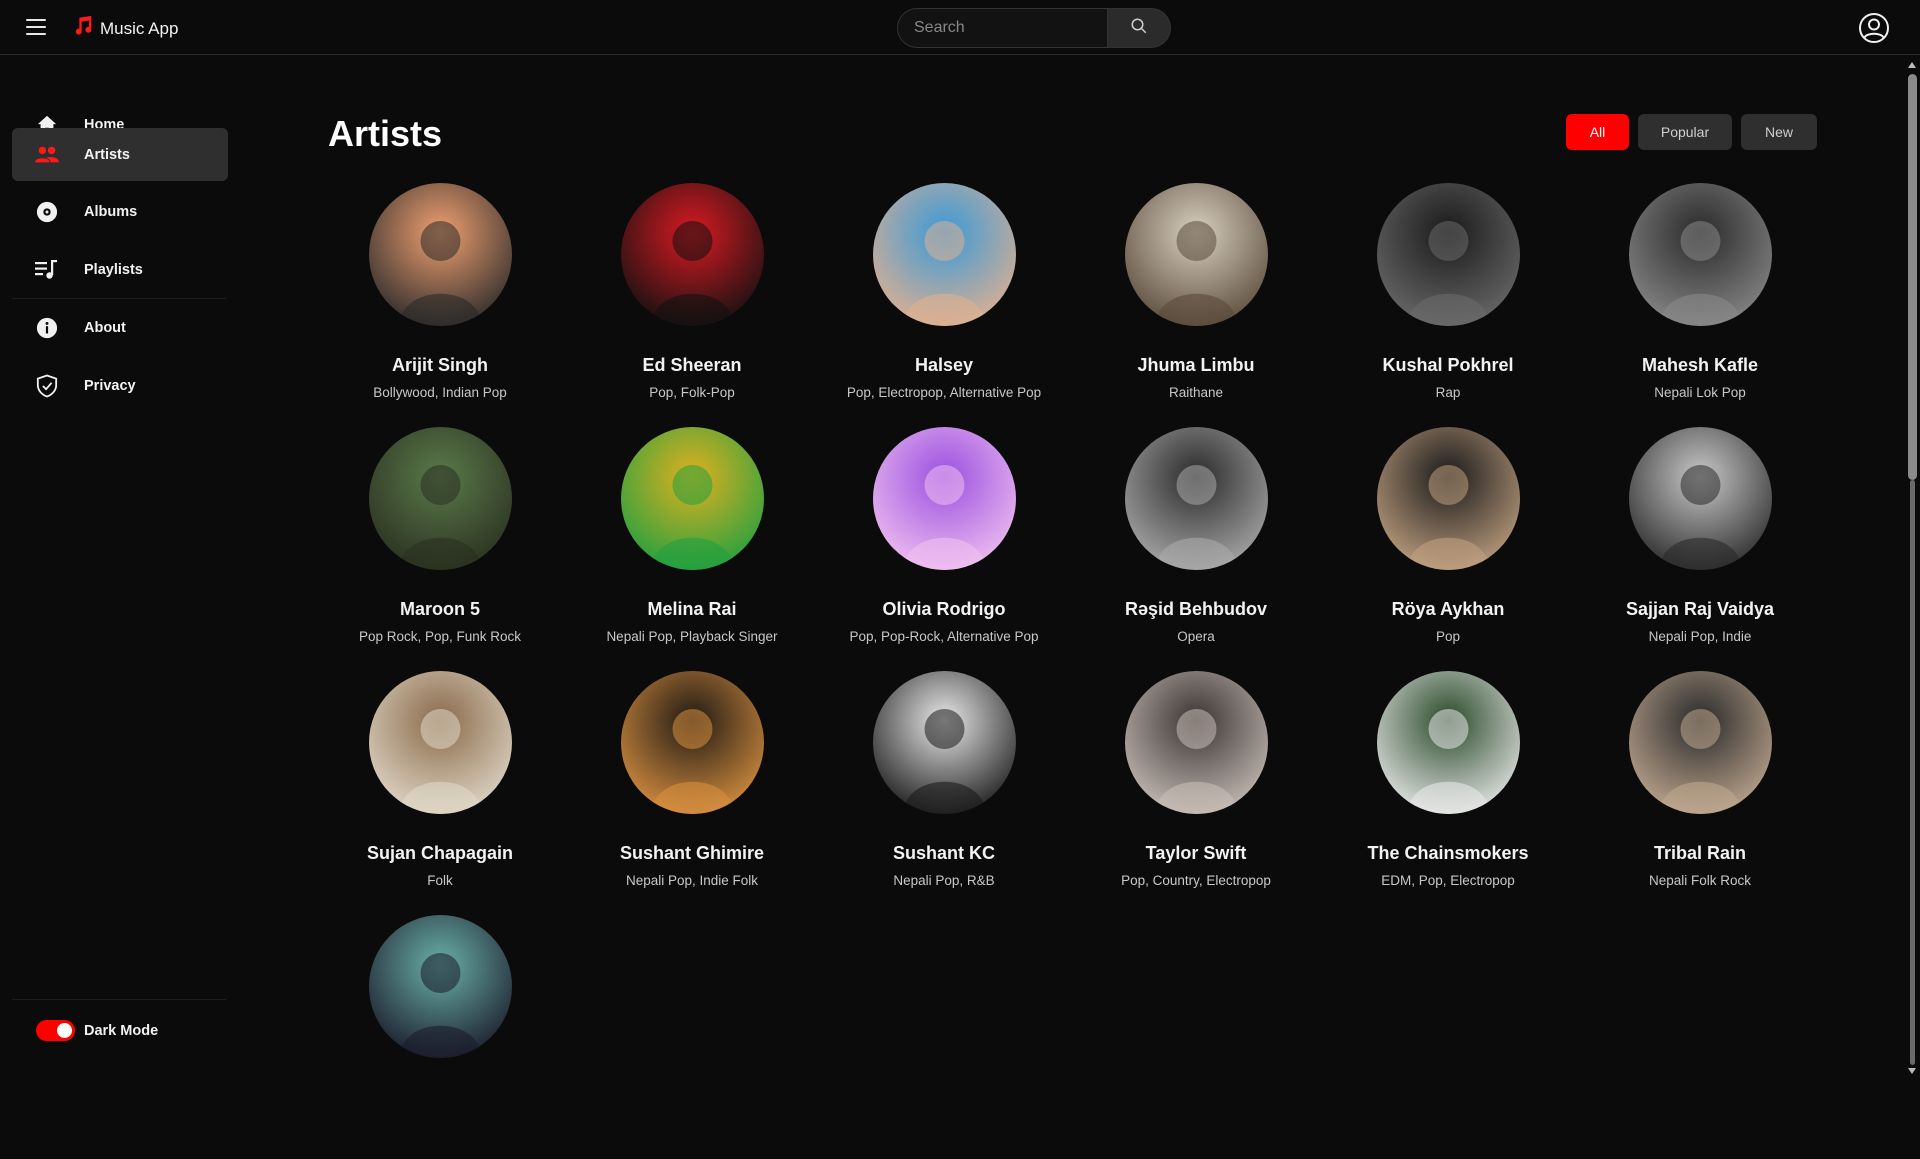  I want to click on artist-name: Ed Sheeran, so click(691, 365).